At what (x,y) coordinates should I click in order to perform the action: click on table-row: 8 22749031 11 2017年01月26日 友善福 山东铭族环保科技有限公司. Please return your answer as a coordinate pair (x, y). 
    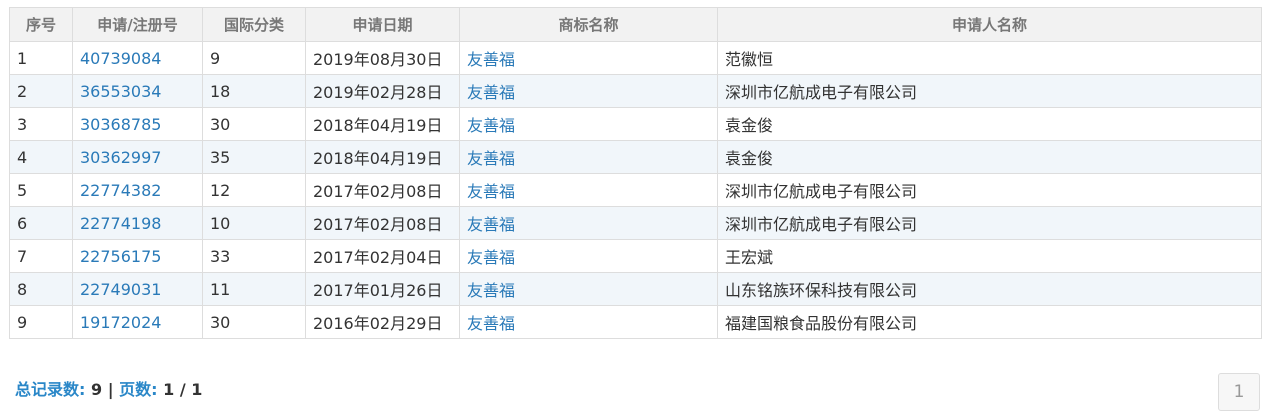
    Looking at the image, I should click on (635, 289).